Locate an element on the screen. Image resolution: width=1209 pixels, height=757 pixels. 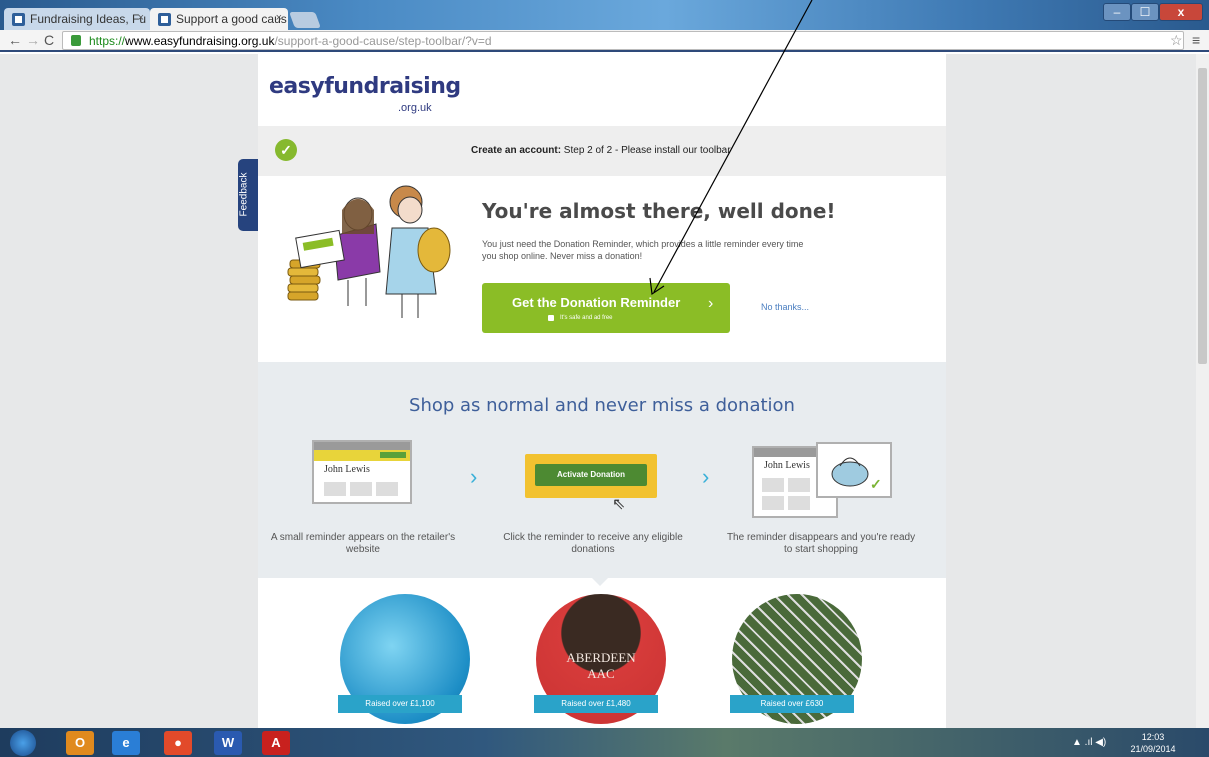
menu-icon: ≡ is located at coordinates (1196, 40).